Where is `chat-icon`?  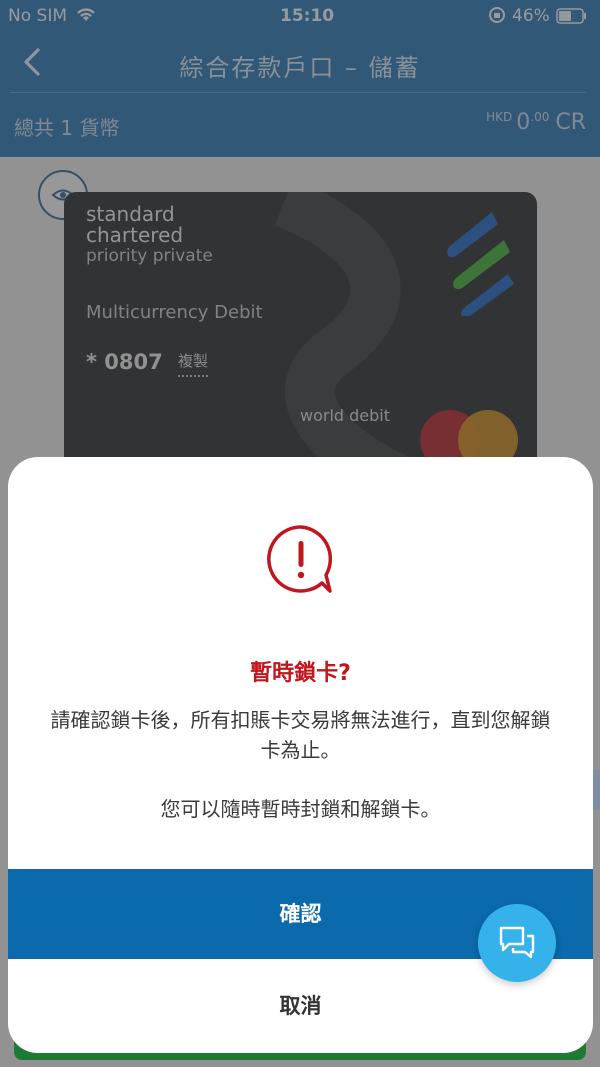
chat-icon is located at coordinates (517, 942).